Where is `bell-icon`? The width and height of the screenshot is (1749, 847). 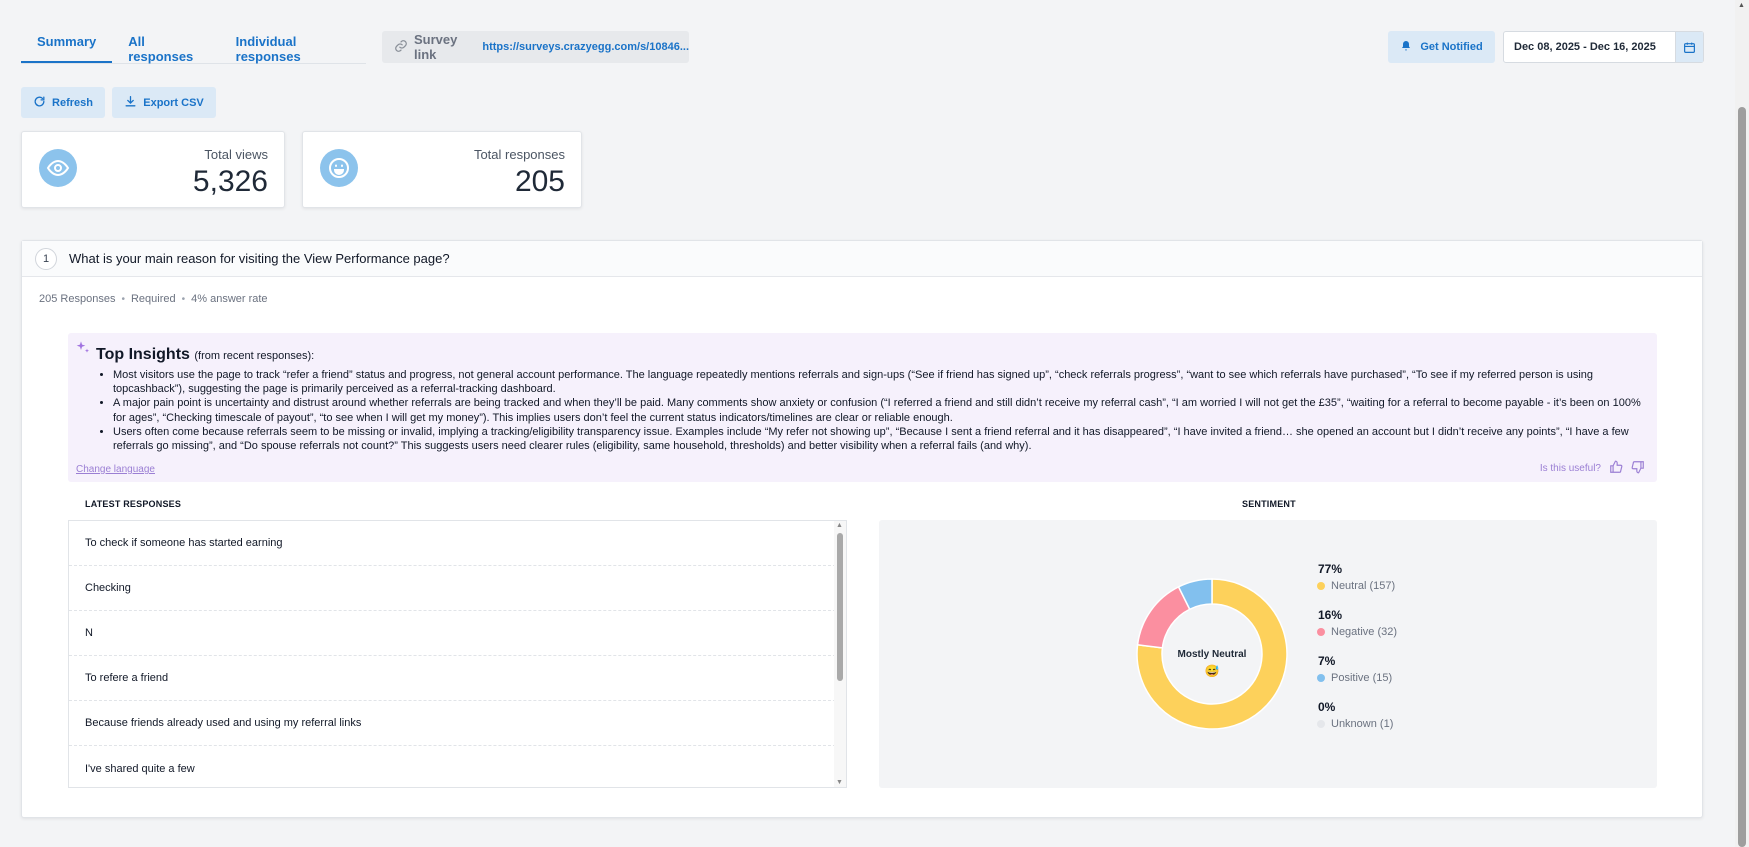 bell-icon is located at coordinates (1406, 47).